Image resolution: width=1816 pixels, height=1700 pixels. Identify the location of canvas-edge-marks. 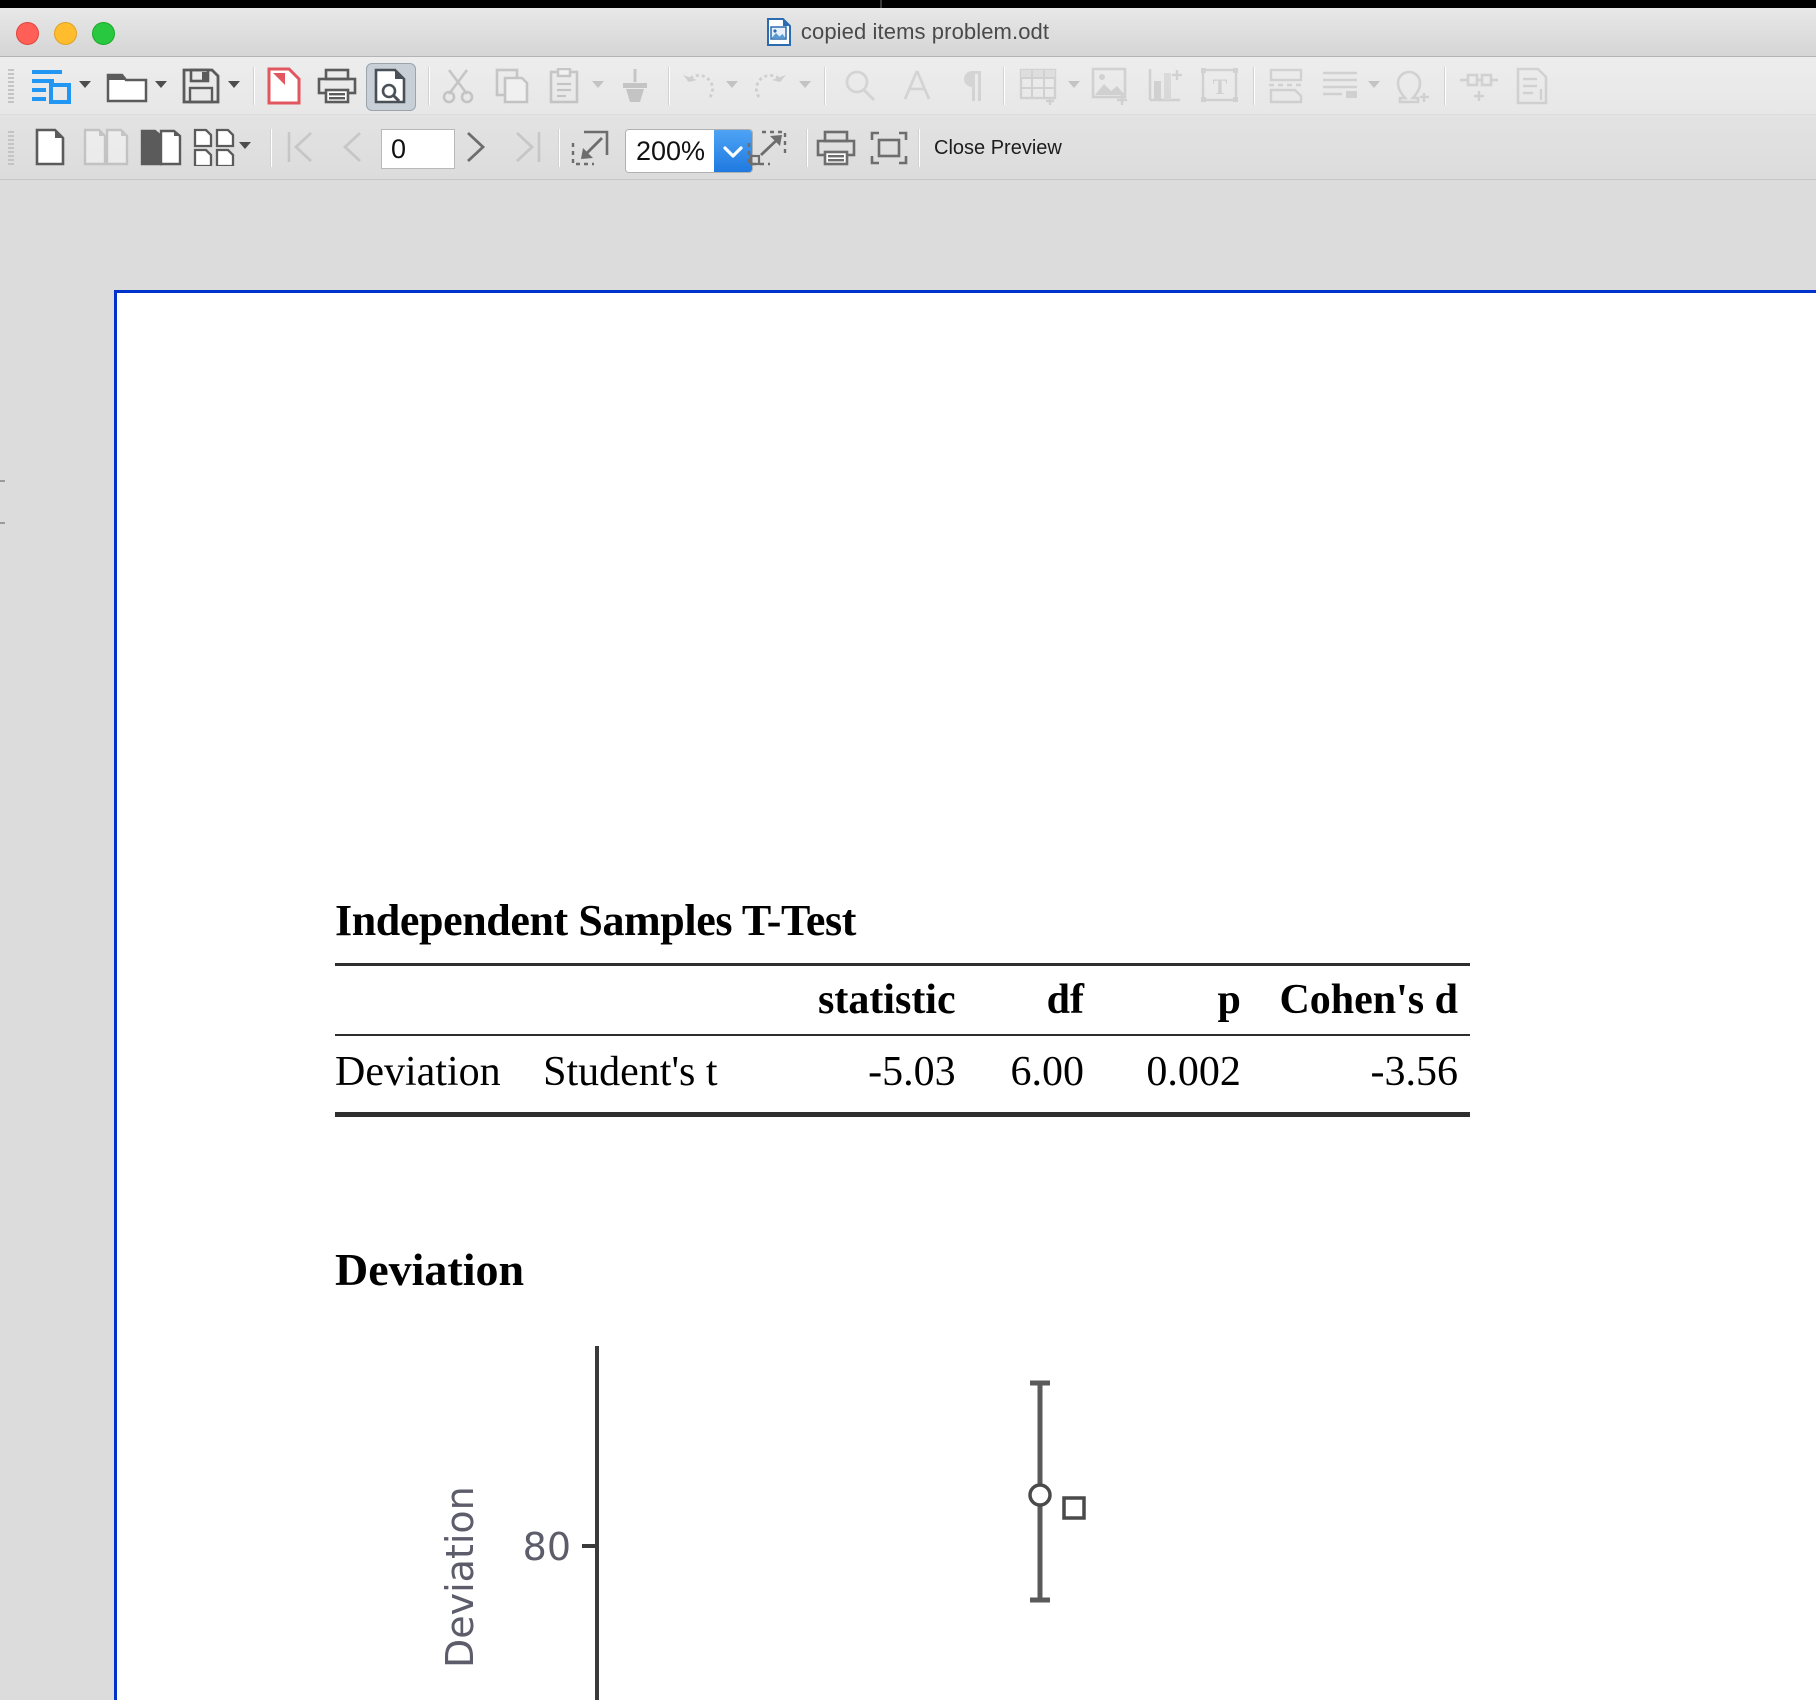
(3, 540).